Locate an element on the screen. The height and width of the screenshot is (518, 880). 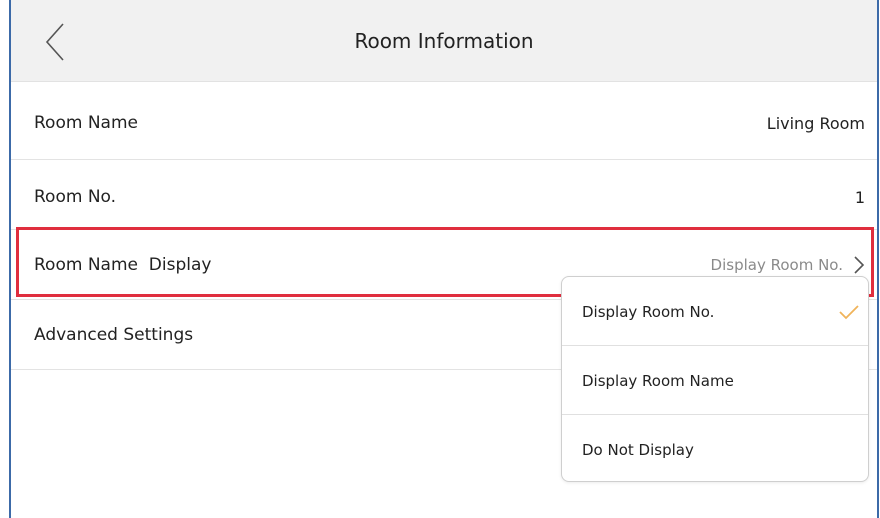
room-no-row: Room No. 1 is located at coordinates (444, 195).